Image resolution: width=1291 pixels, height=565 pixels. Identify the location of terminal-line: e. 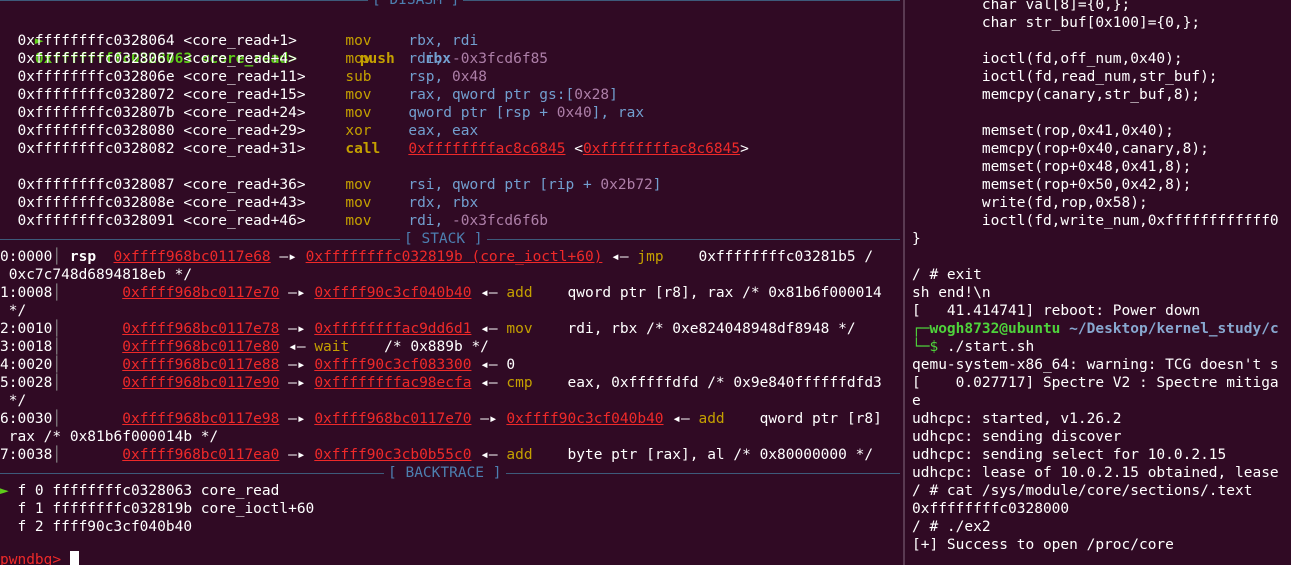
(916, 401).